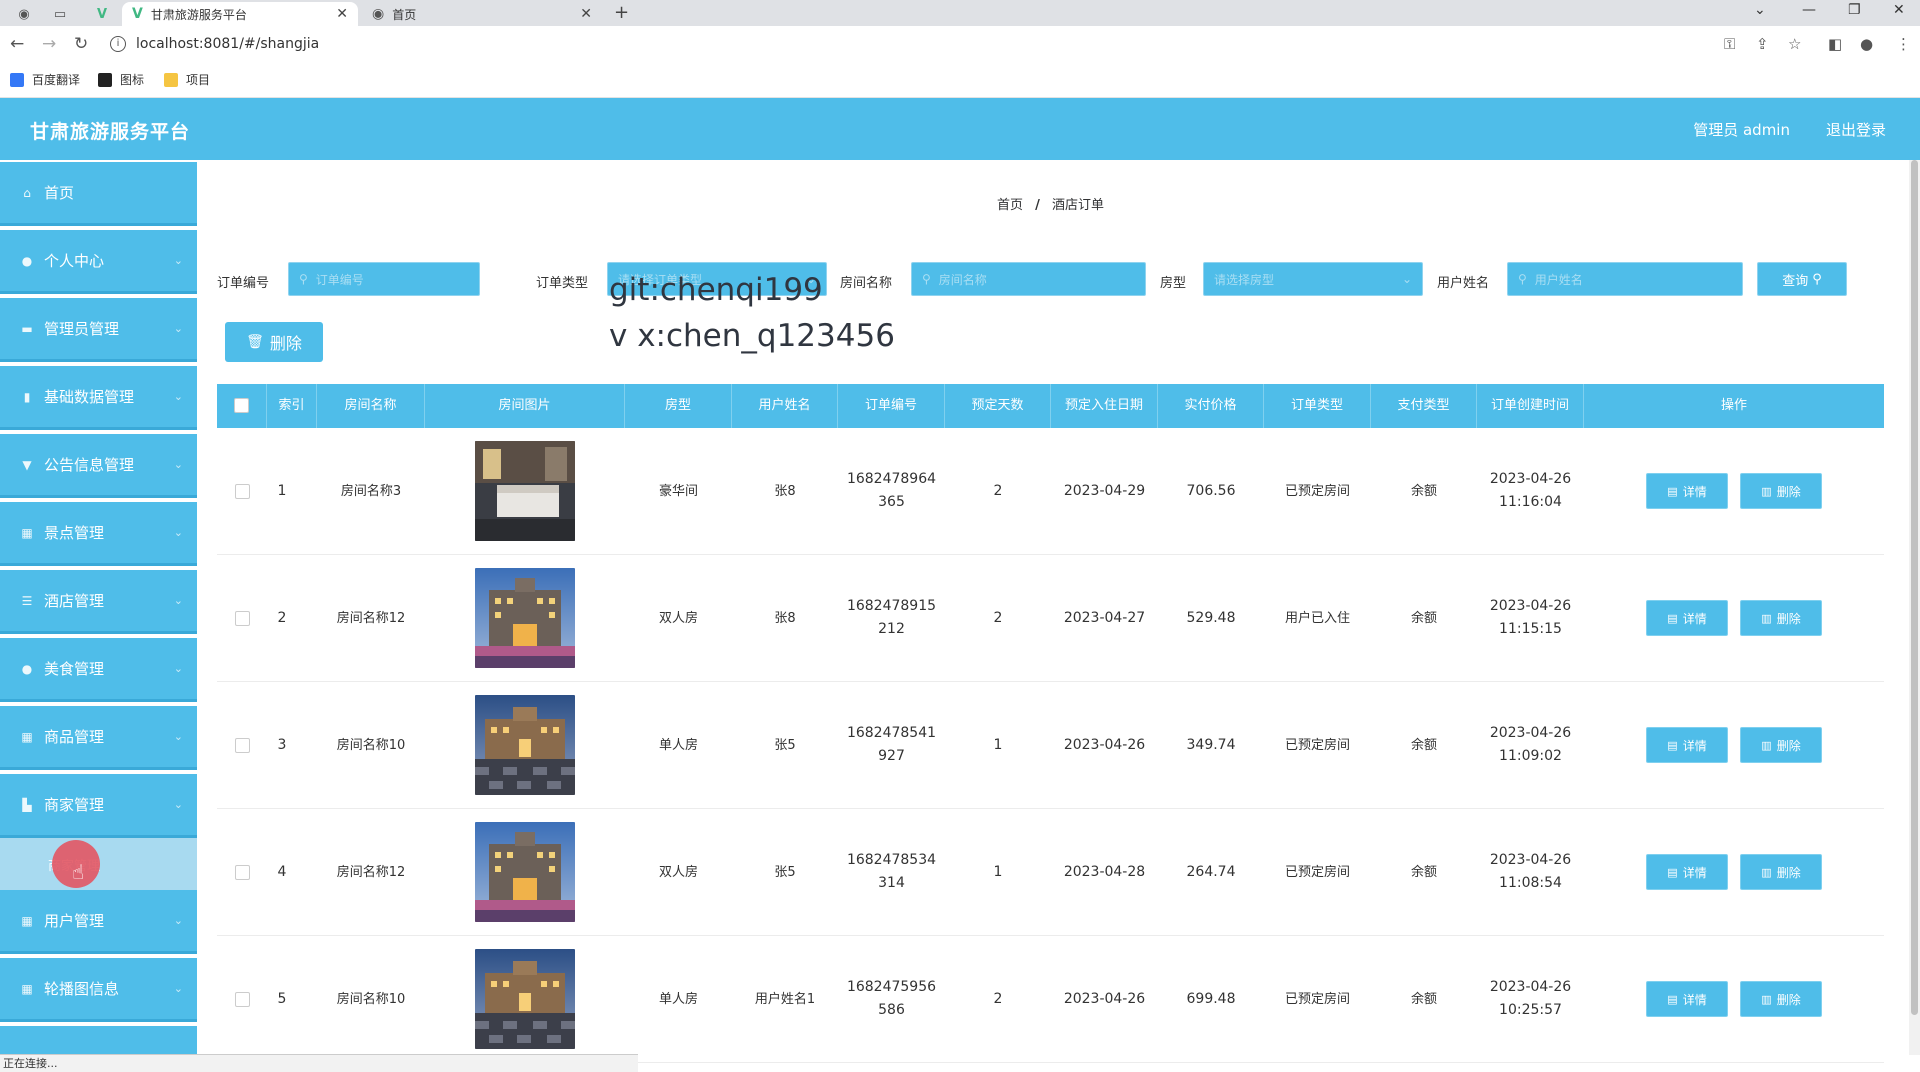  I want to click on cell-created-time: 2023-04-26 11:16:04, so click(1530, 491).